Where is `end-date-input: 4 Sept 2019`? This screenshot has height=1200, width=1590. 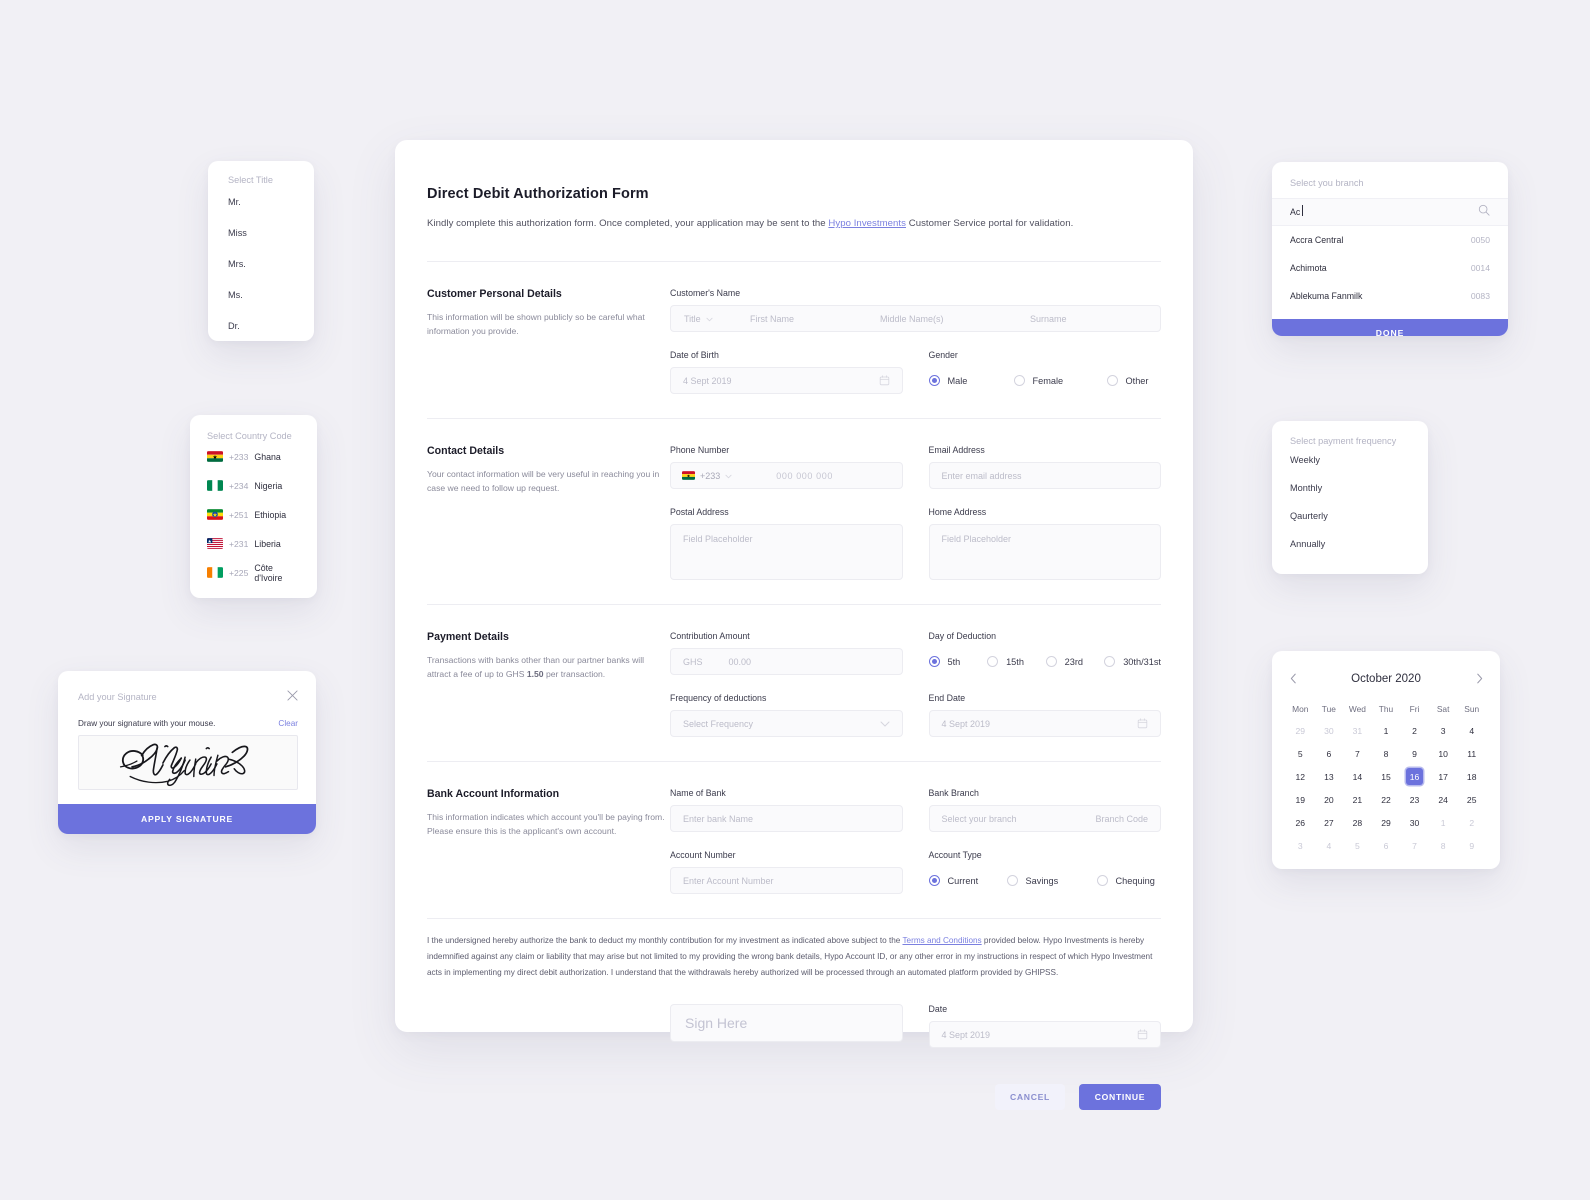
end-date-input: 4 Sept 2019 is located at coordinates (1044, 723).